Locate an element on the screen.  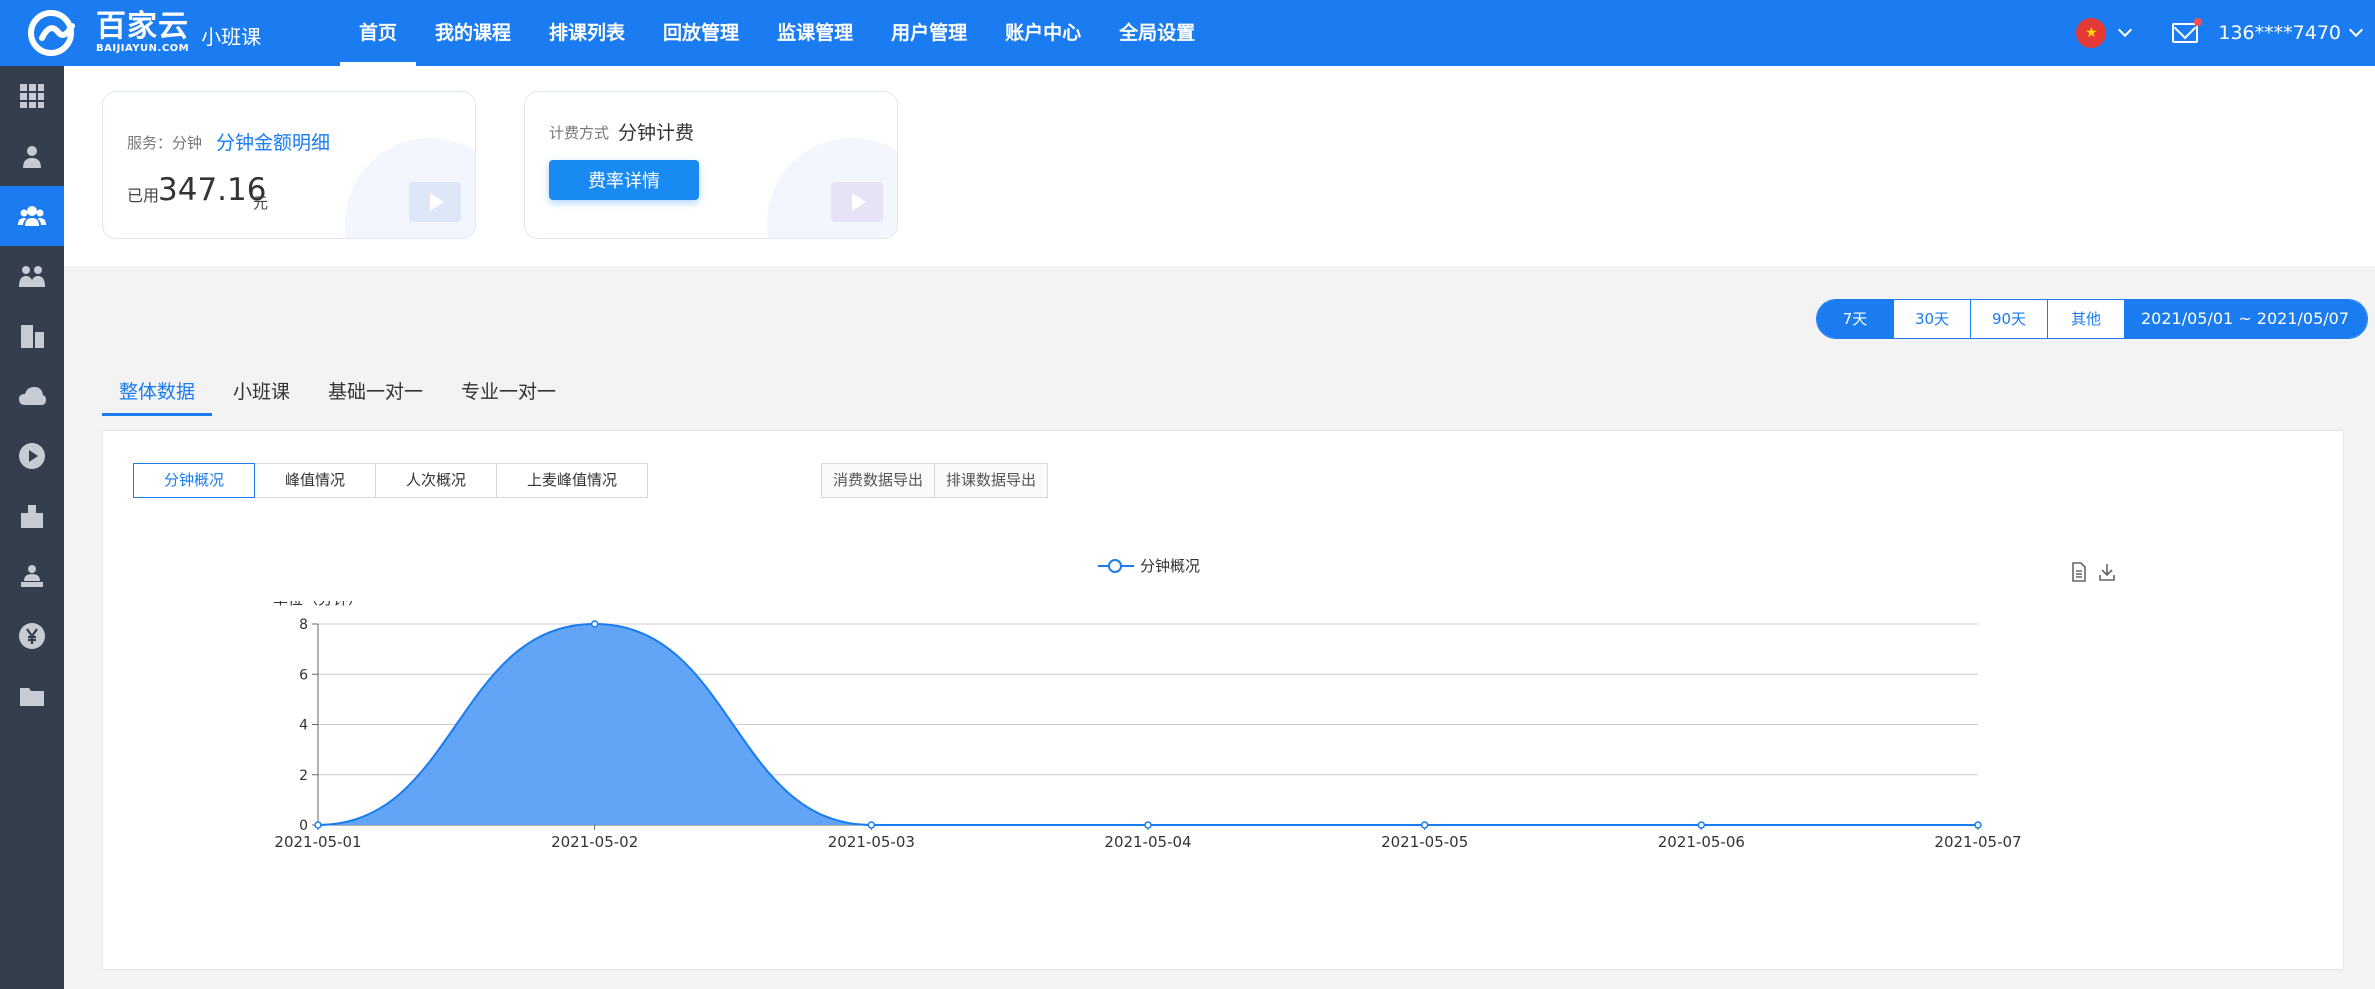
y-axis-label: 单位（分钟） is located at coordinates (318, 604).